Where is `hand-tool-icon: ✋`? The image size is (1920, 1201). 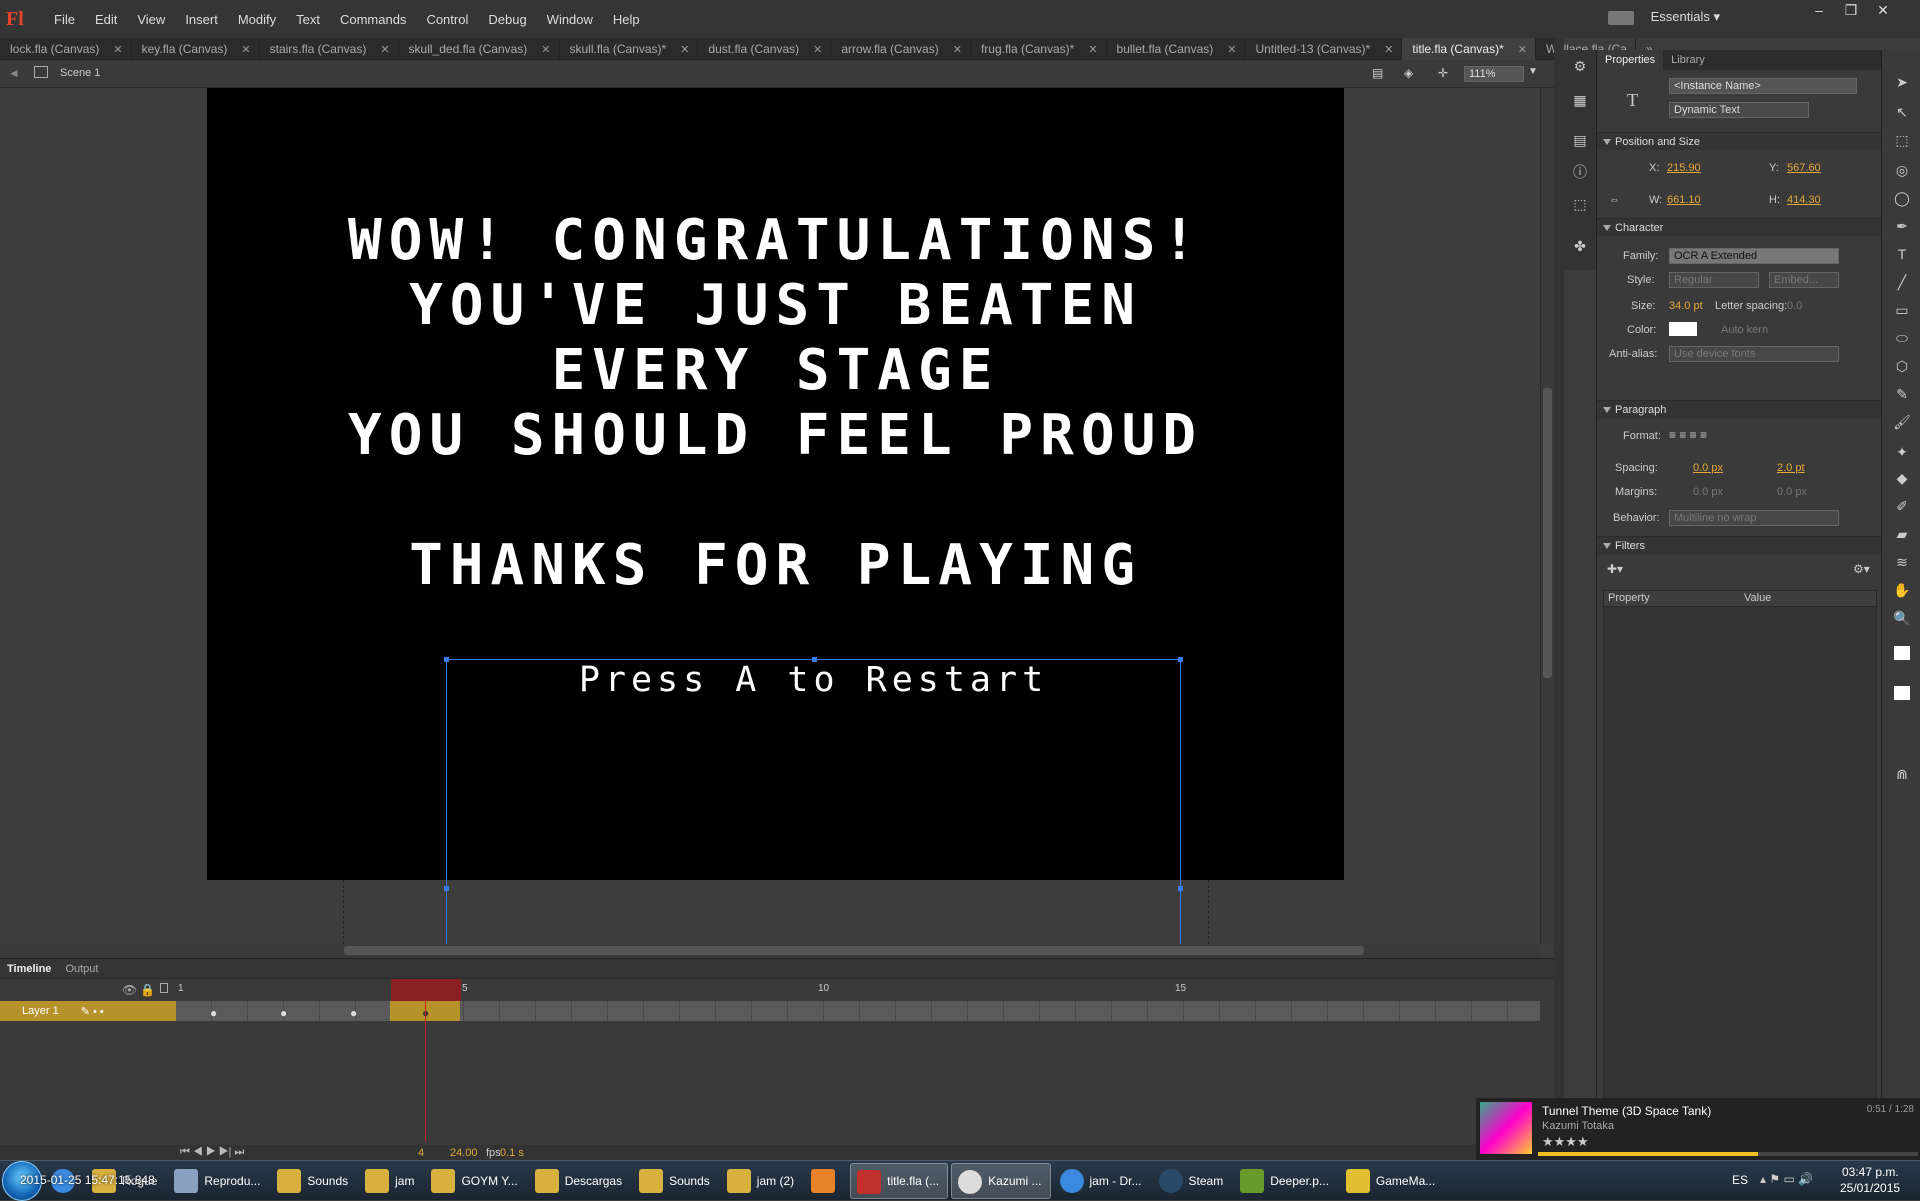 hand-tool-icon: ✋ is located at coordinates (1902, 590).